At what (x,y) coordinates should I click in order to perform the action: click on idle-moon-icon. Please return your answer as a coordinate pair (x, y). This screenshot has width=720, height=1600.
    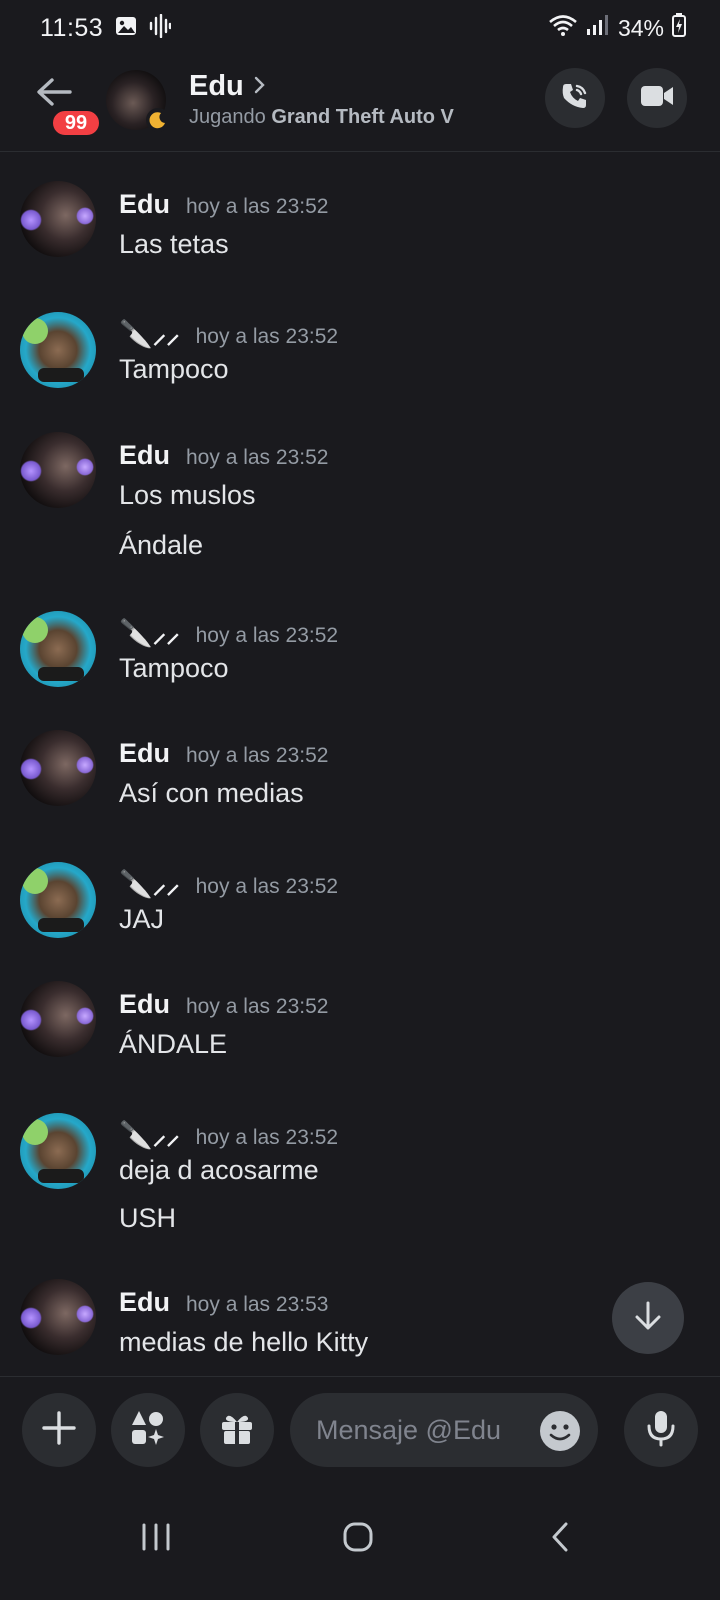
    Looking at the image, I should click on (158, 120).